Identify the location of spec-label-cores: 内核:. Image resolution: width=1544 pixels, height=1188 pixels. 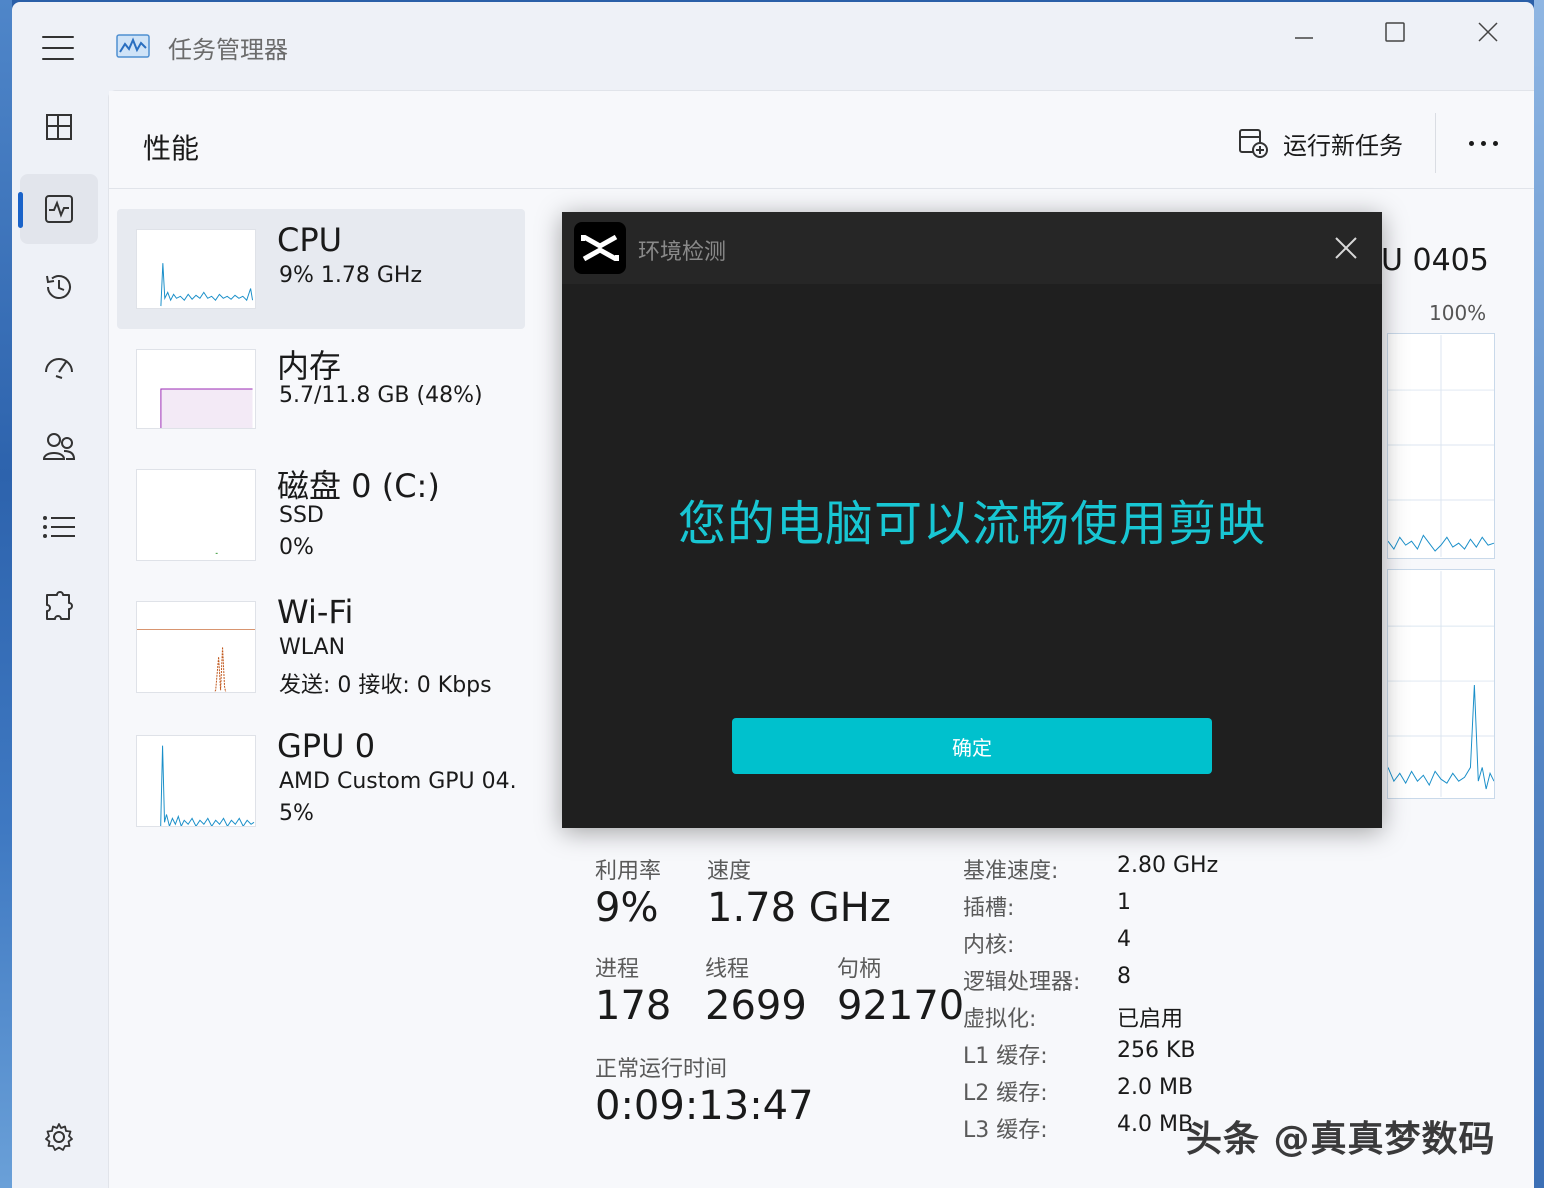
(989, 945).